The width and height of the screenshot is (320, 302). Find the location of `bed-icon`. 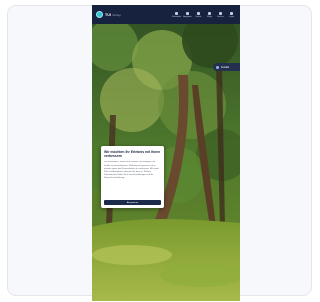

bed-icon is located at coordinates (198, 13).